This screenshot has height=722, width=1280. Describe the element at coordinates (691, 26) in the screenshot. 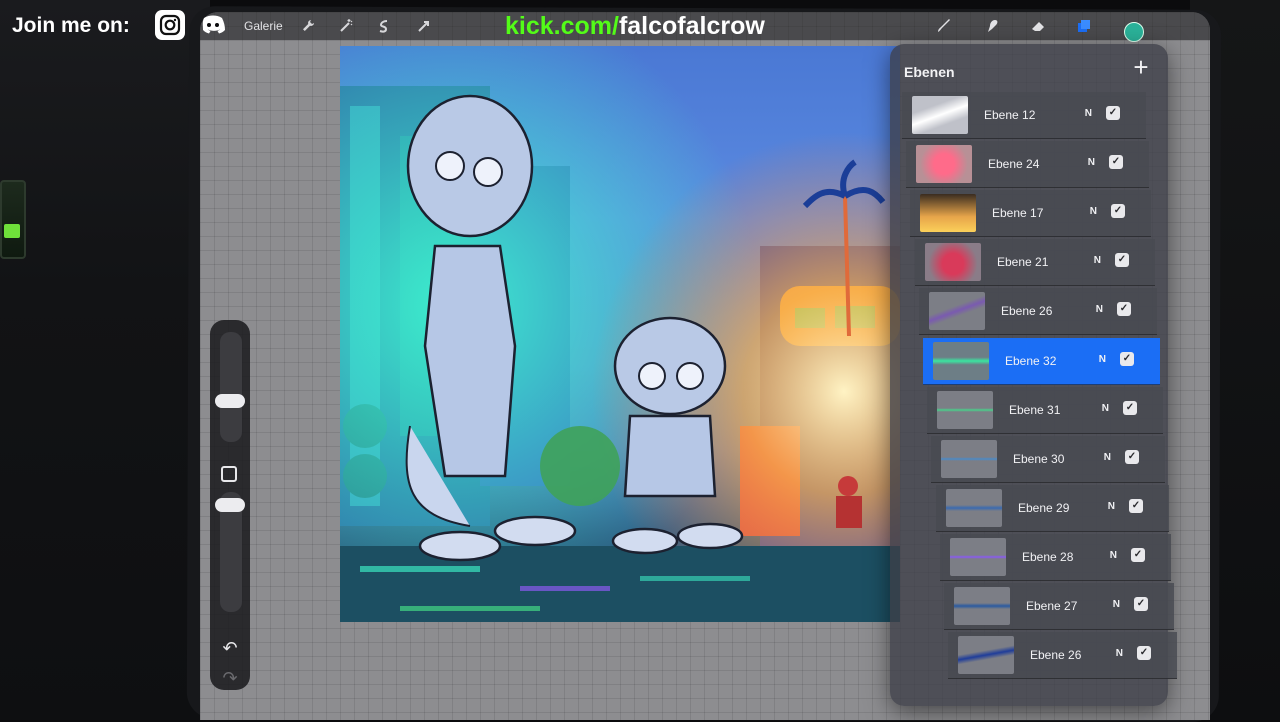

I see `kick-username: falcofalcrow` at that location.